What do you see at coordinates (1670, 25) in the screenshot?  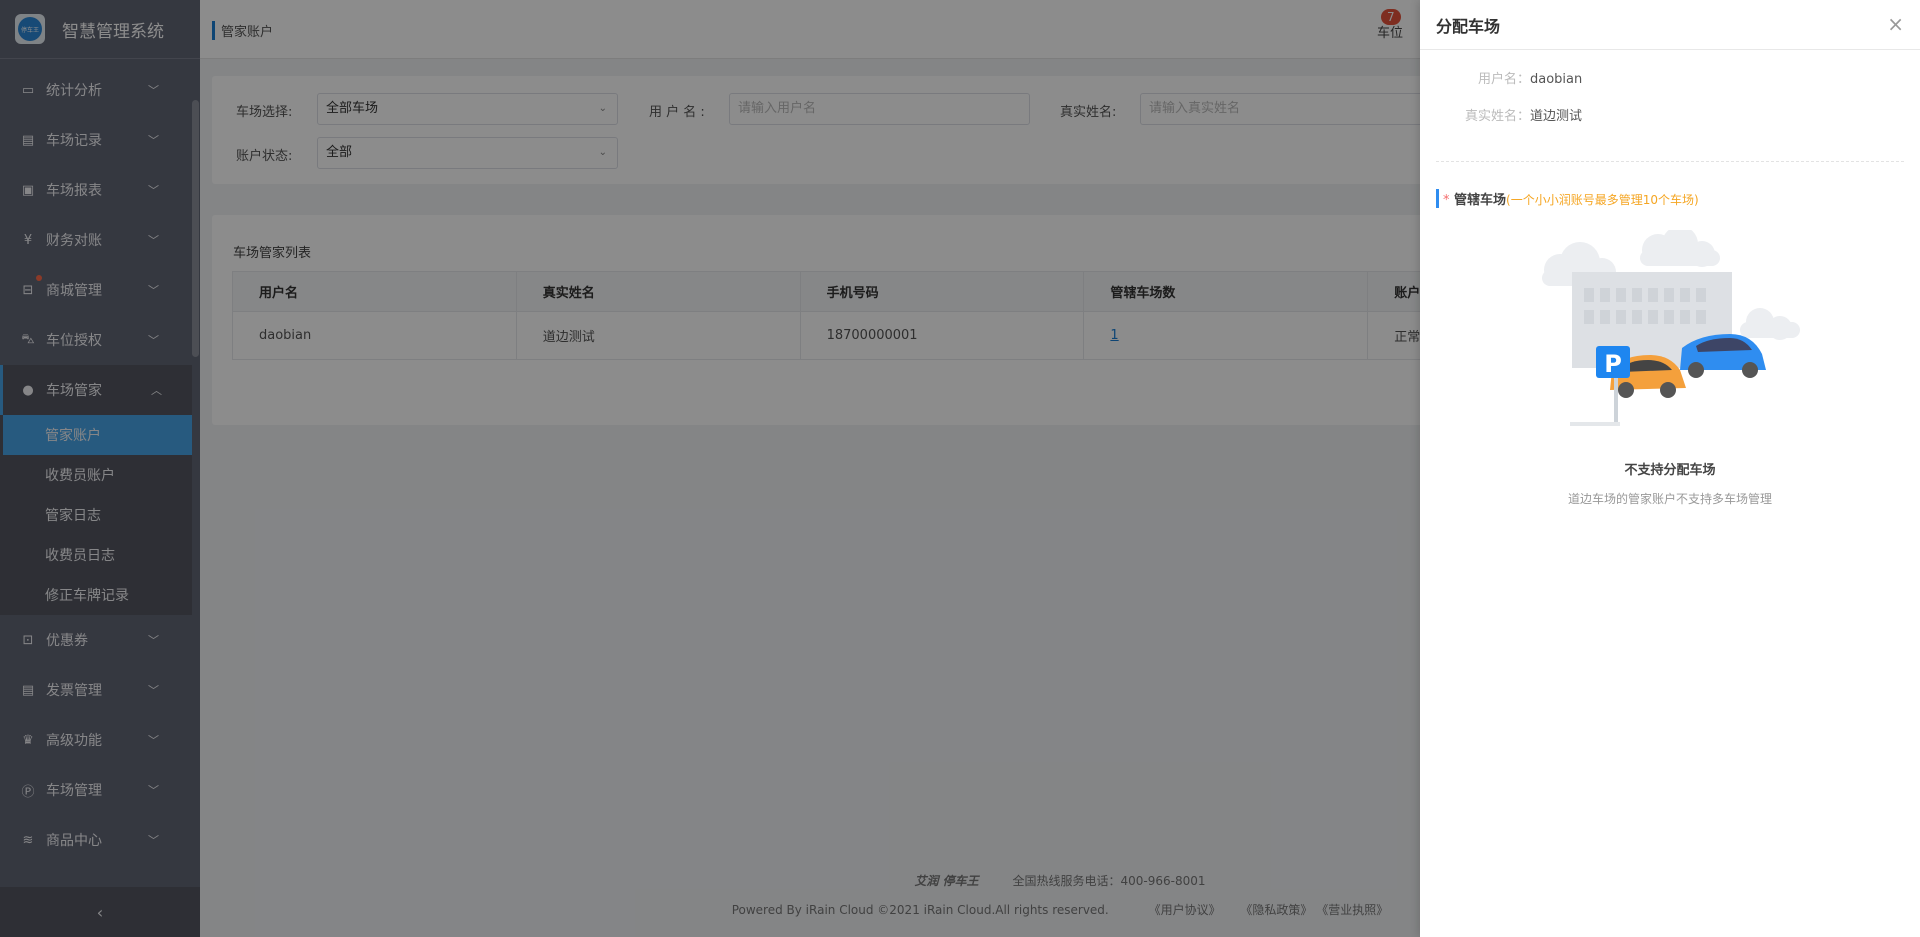 I see `drawer-header: 分配车场 ×` at bounding box center [1670, 25].